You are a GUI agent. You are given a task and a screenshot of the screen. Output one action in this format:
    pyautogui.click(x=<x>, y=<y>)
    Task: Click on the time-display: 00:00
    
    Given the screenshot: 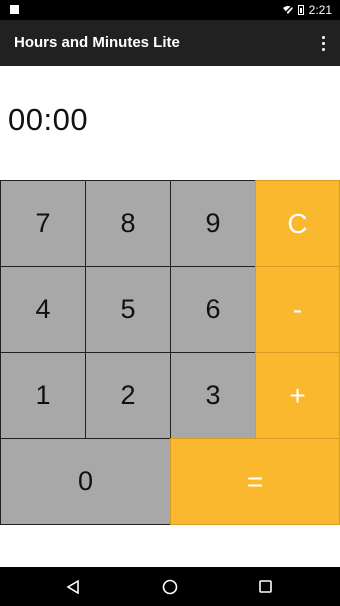 What is the action you would take?
    pyautogui.click(x=48, y=119)
    